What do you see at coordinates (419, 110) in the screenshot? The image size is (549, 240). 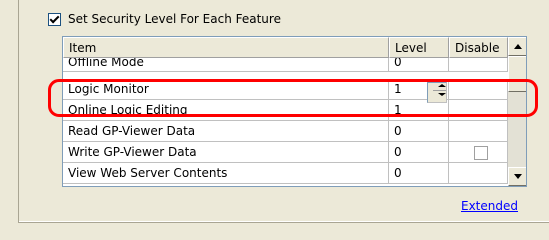 I see `row-level-cell: 1` at bounding box center [419, 110].